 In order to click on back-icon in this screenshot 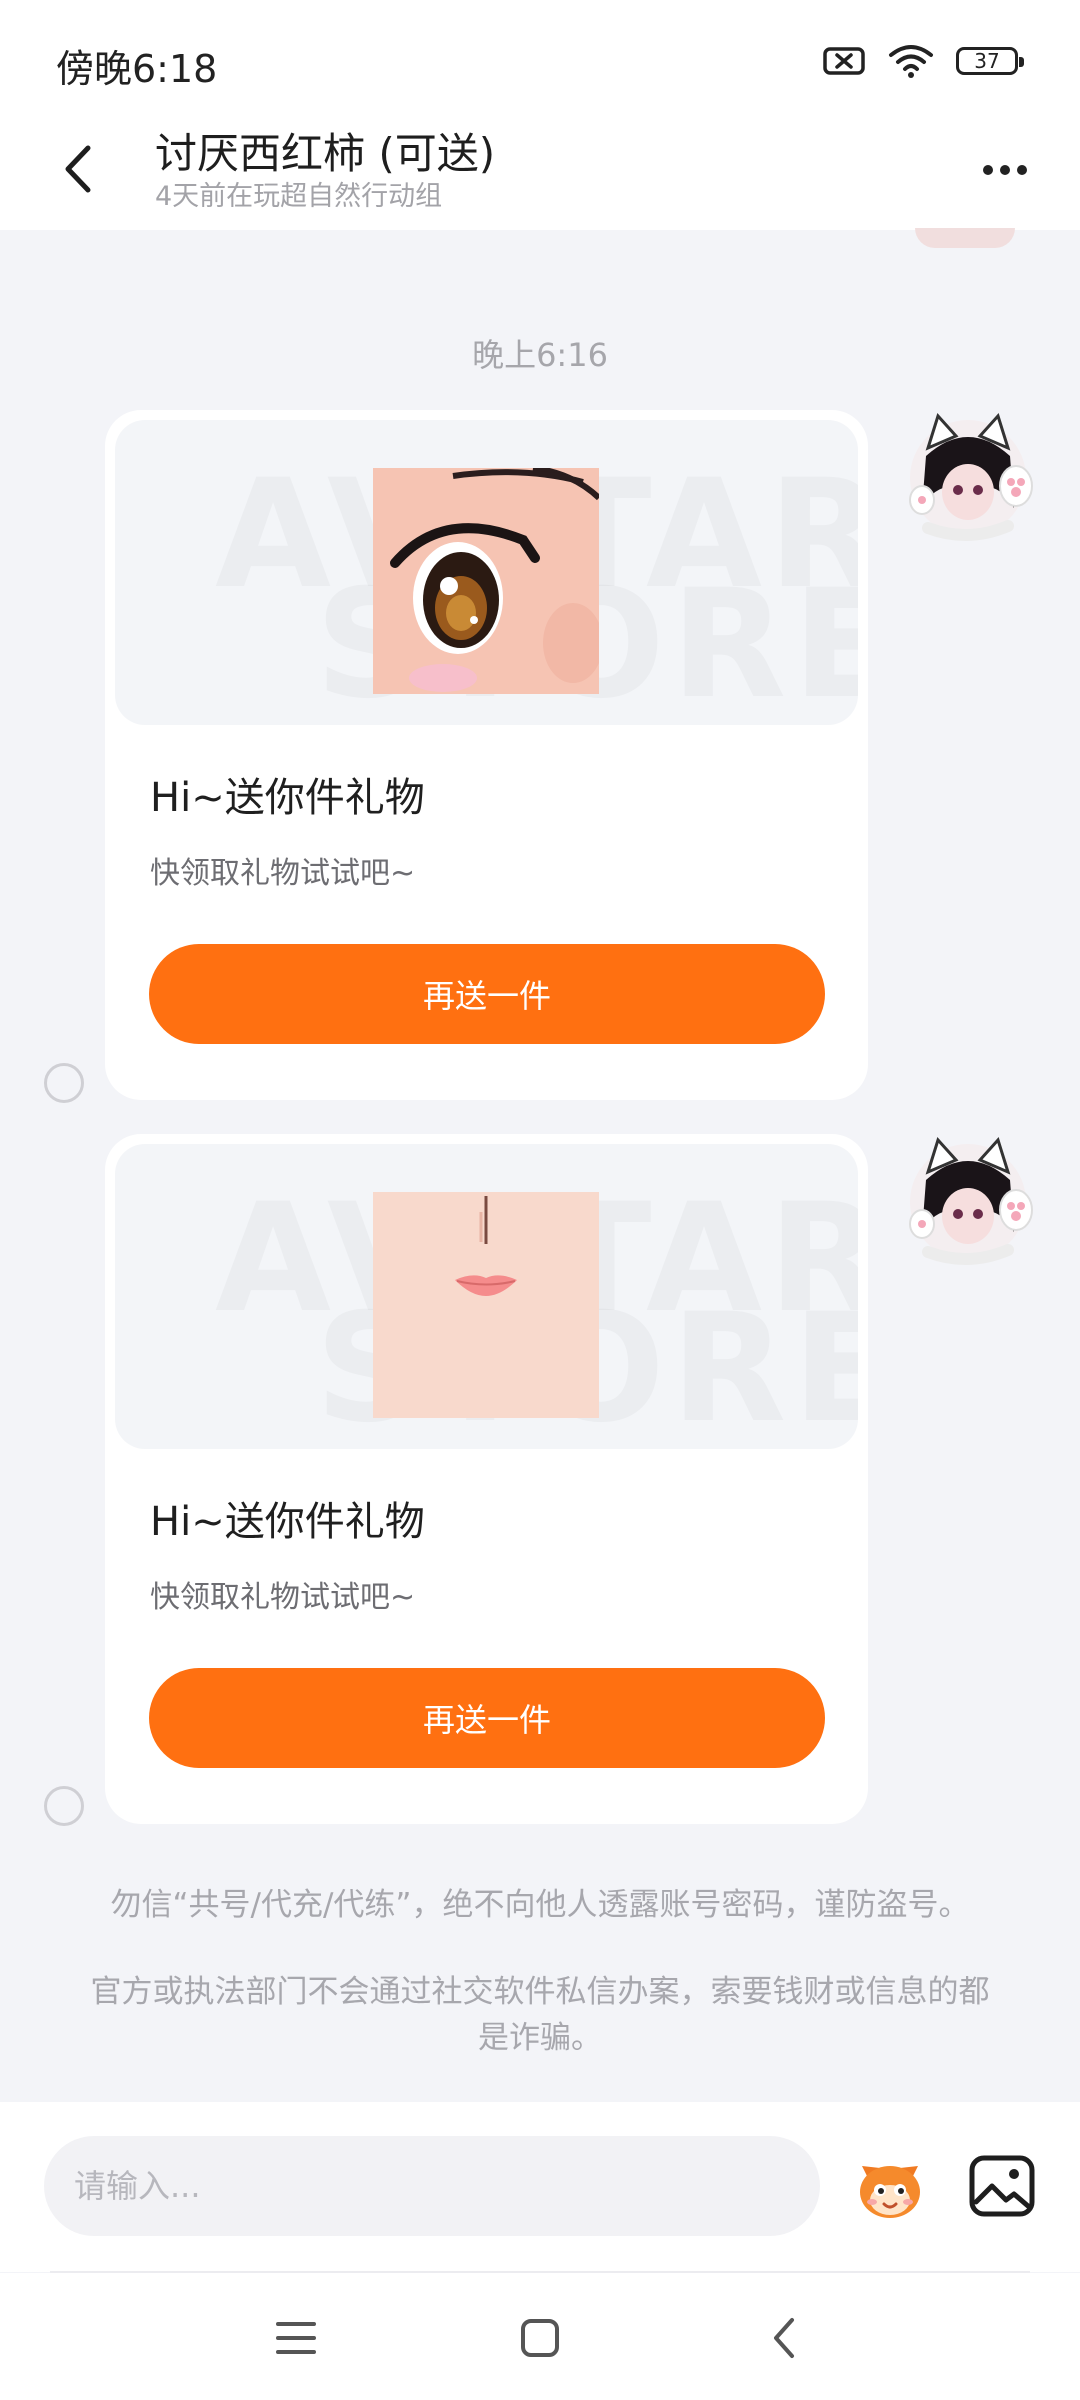, I will do `click(784, 2338)`.